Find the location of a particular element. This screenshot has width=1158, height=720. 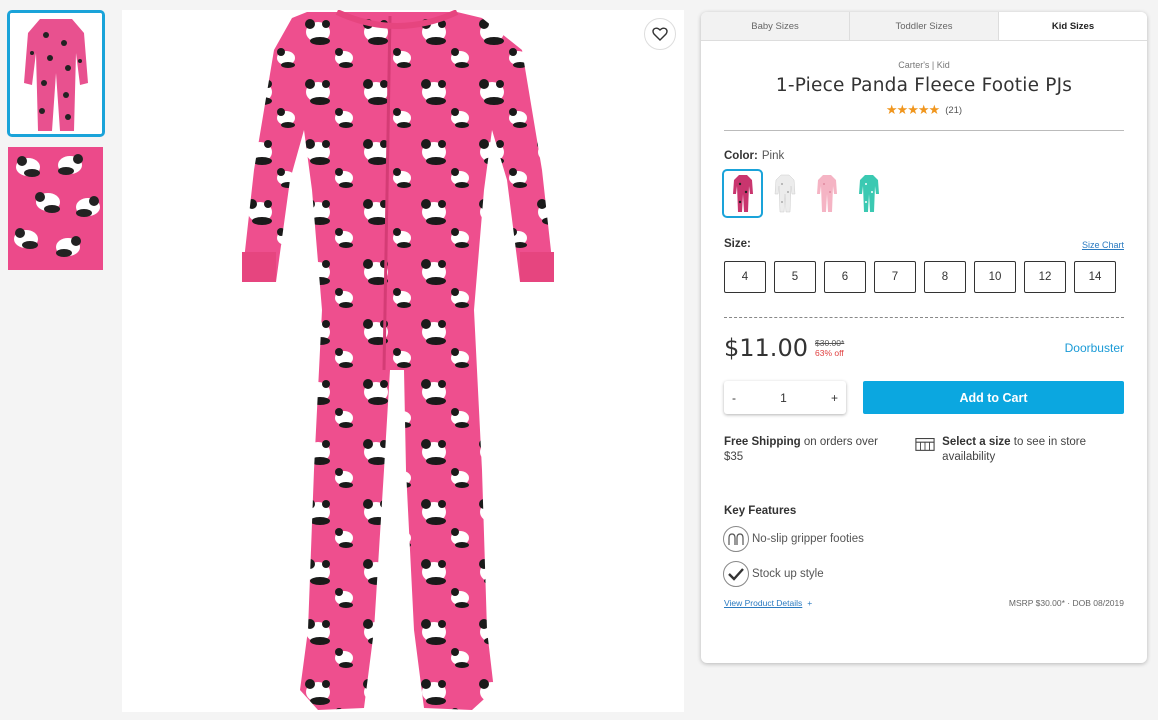

thumbnail-pattern-closeup is located at coordinates (55, 208).